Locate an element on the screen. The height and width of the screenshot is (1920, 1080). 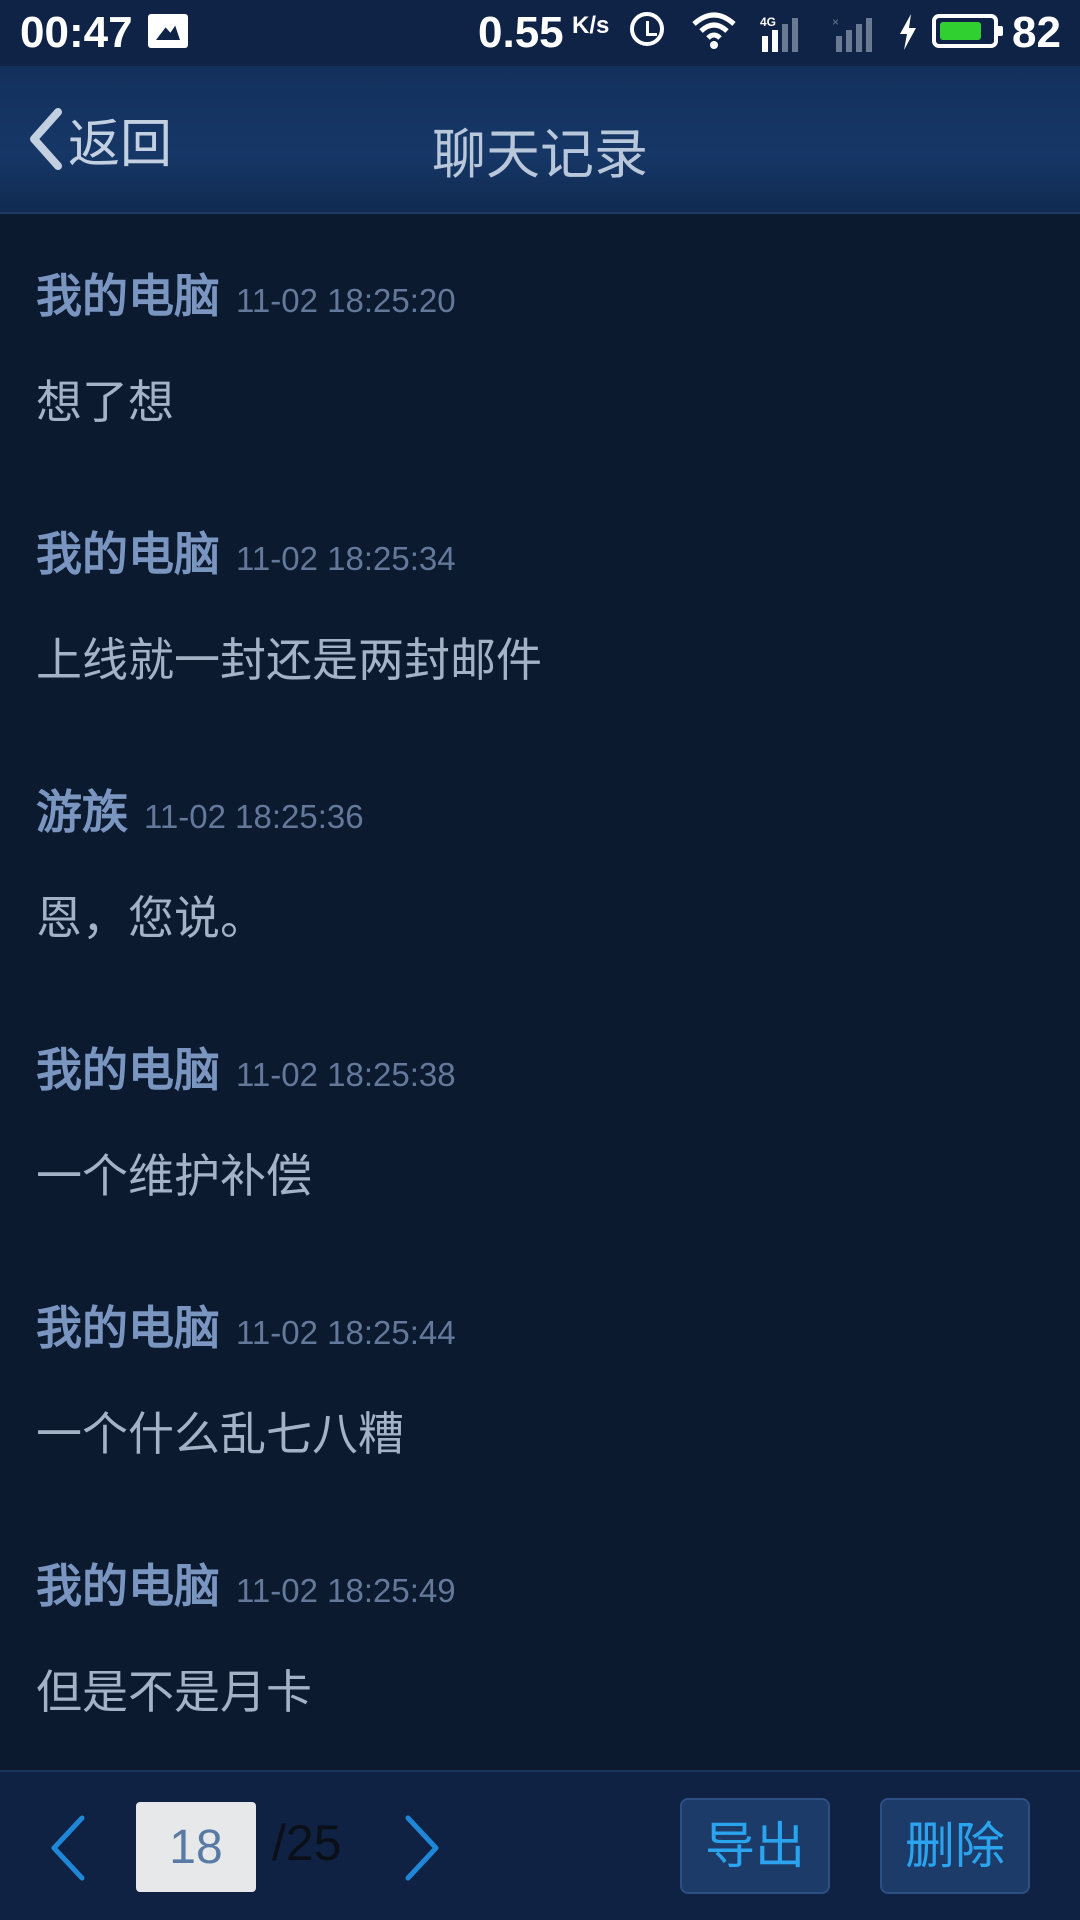
previous-page-button is located at coordinates (68, 1848).